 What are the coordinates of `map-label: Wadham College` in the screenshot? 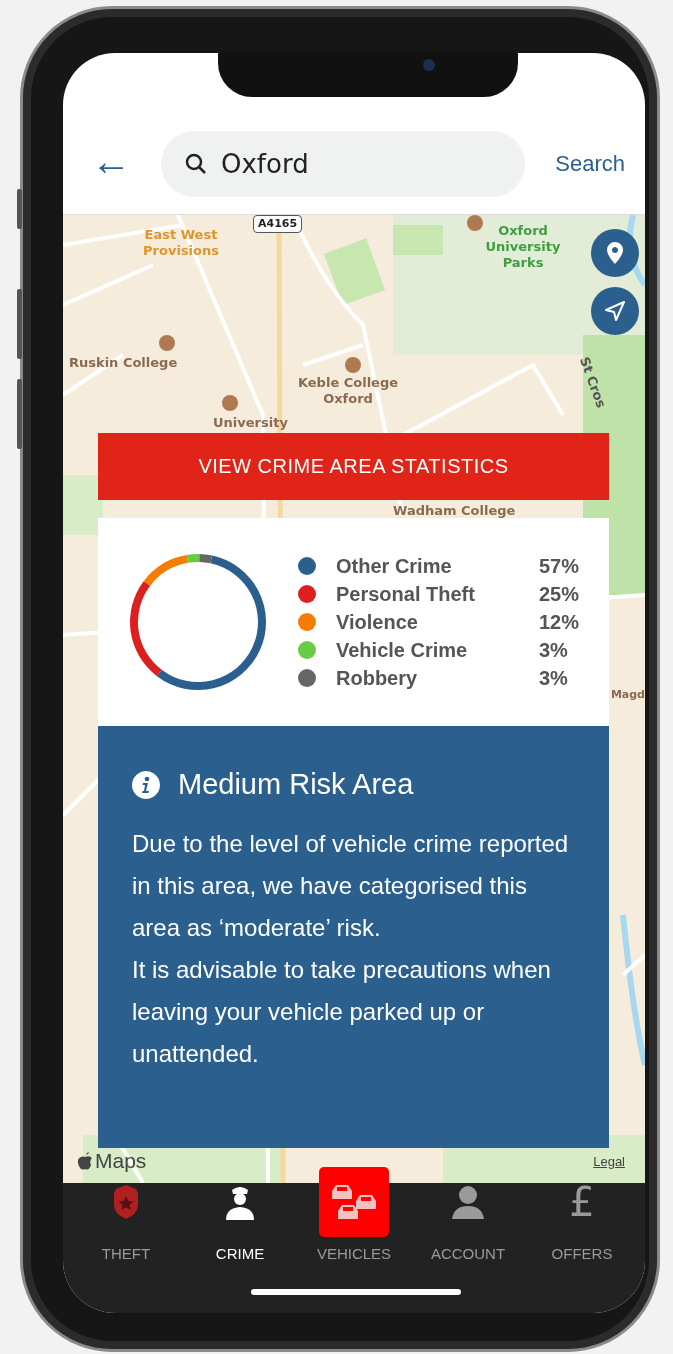 It's located at (454, 511).